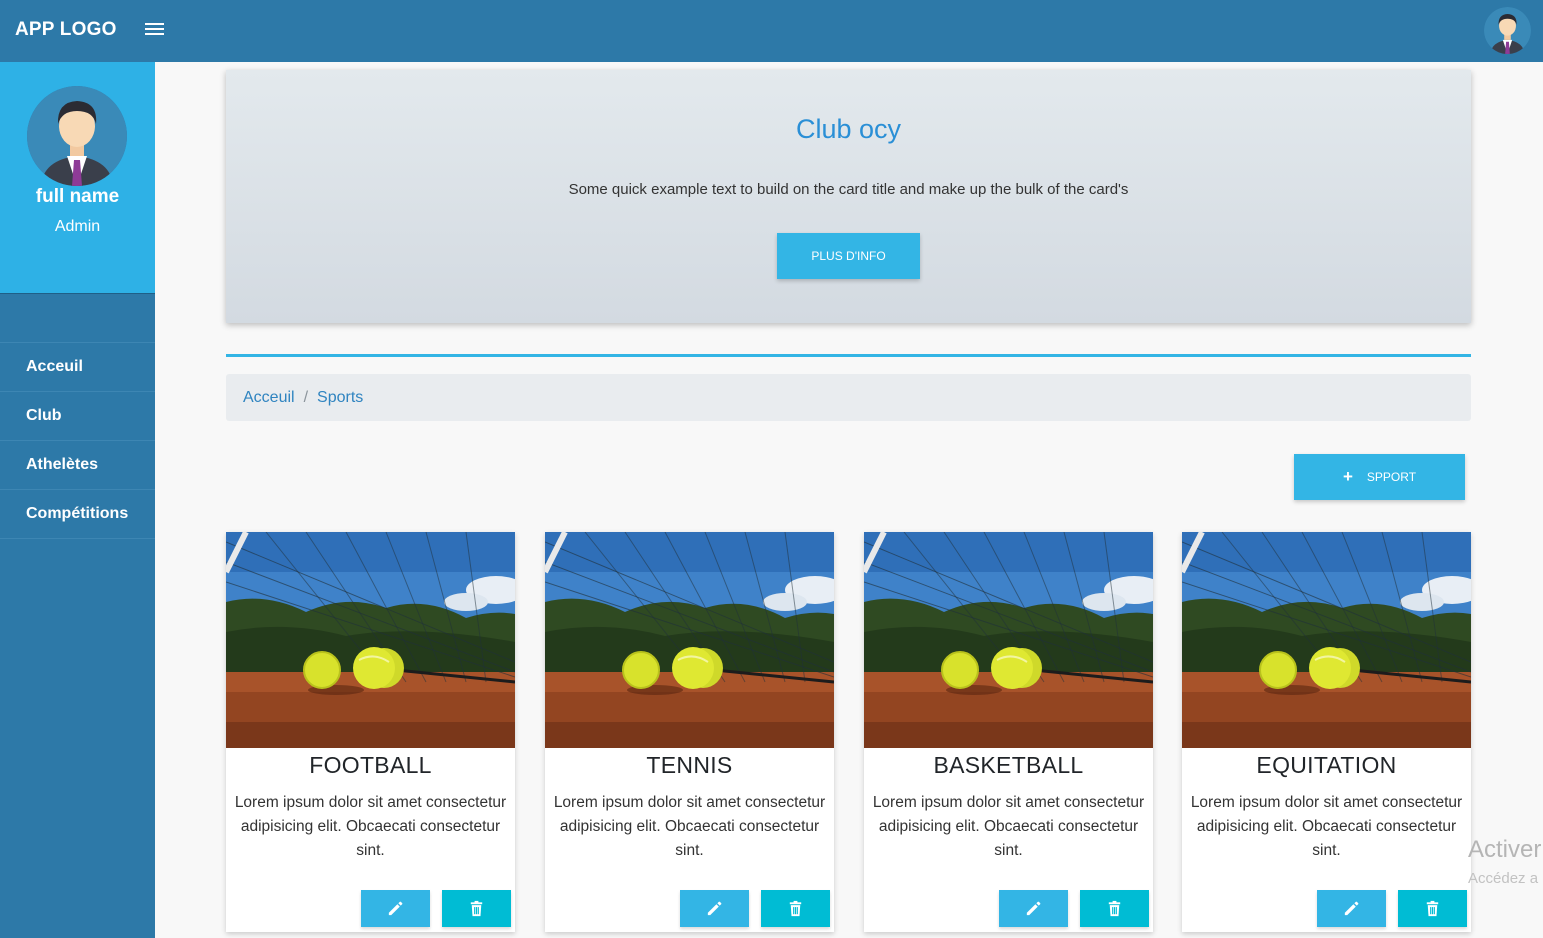 The width and height of the screenshot is (1543, 938). What do you see at coordinates (269, 397) in the screenshot?
I see `breadcrumb-acceuil: Acceuil` at bounding box center [269, 397].